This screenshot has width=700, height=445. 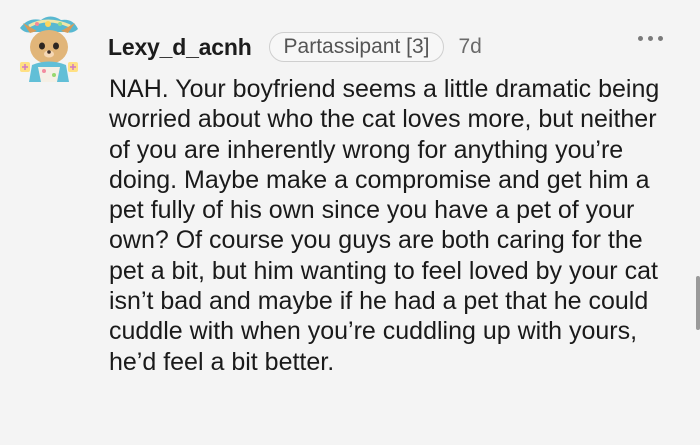 What do you see at coordinates (698, 303) in the screenshot?
I see `scrollbar-thumb` at bounding box center [698, 303].